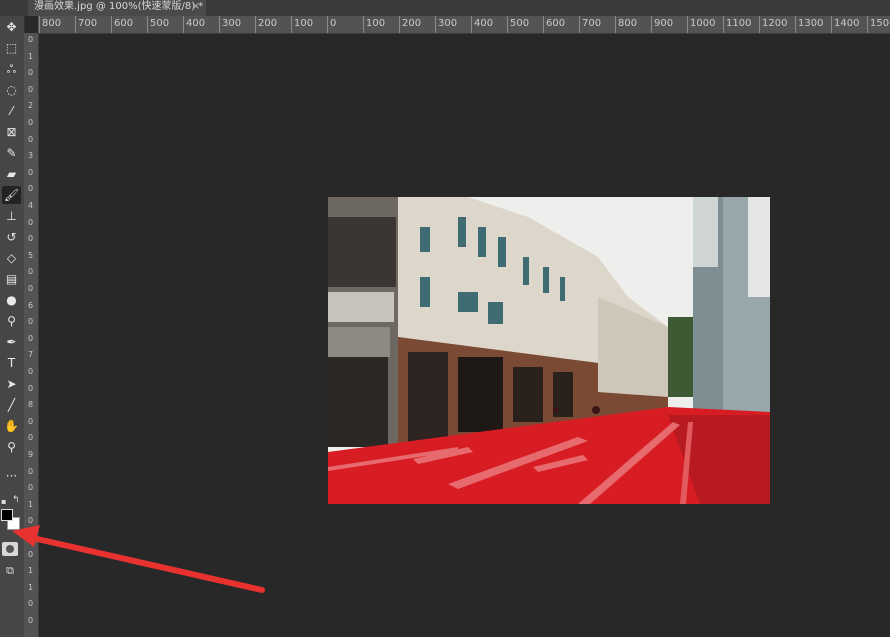 This screenshot has width=890, height=637. Describe the element at coordinates (11, 476) in the screenshot. I see `more-tools-icon: ···` at that location.